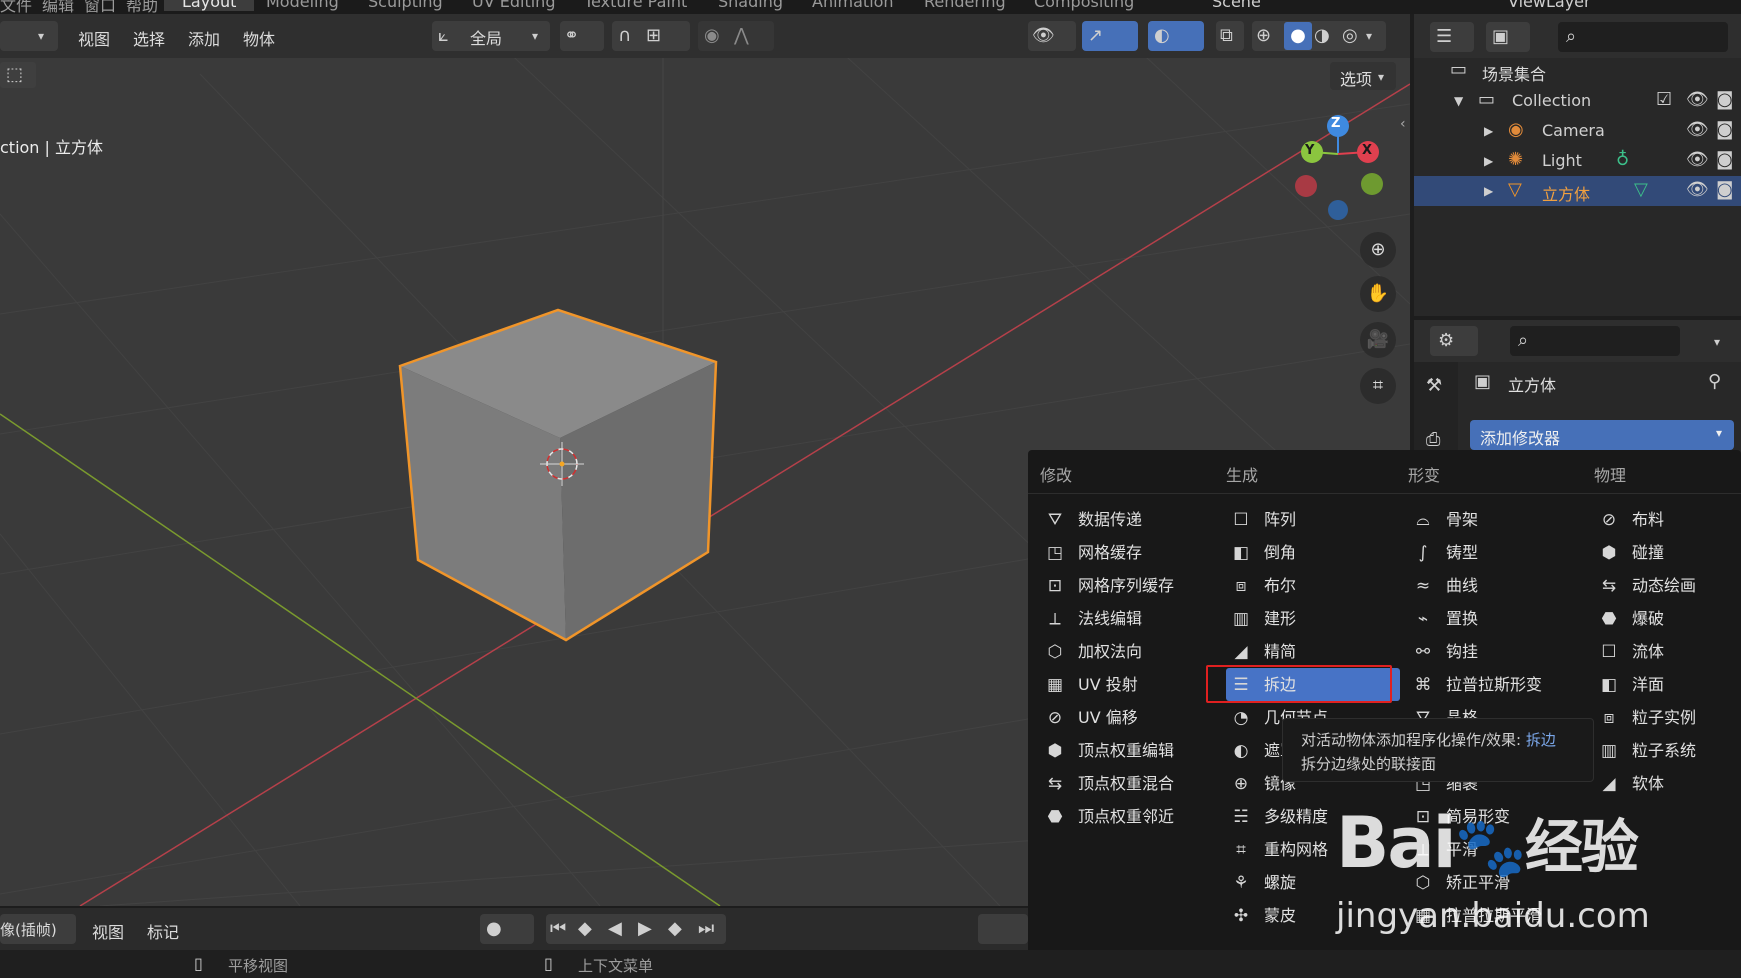 Image resolution: width=1741 pixels, height=978 pixels. I want to click on select-mode-toggle: ⬚, so click(18, 75).